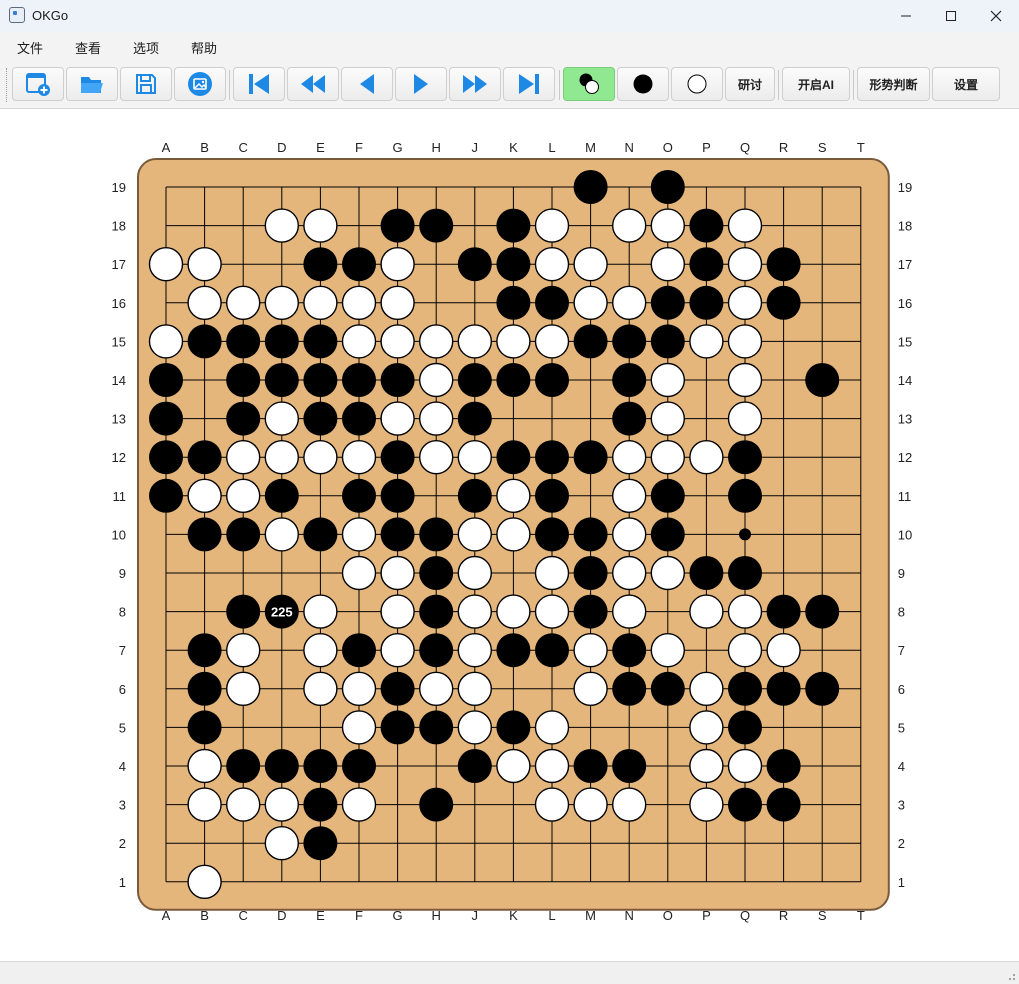 This screenshot has height=984, width=1019. What do you see at coordinates (905, 496) in the screenshot?
I see `row-label: 11` at bounding box center [905, 496].